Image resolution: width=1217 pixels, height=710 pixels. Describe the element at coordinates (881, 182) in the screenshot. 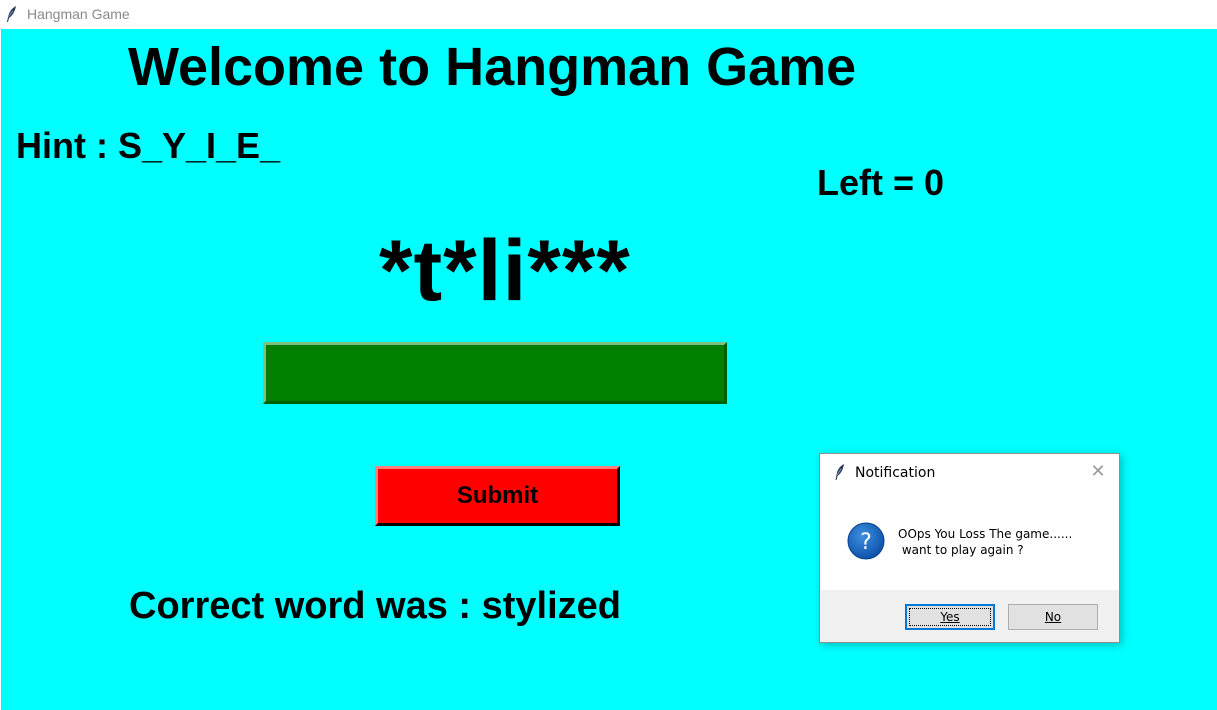

I see `attempts-left-label: Left = 0` at that location.